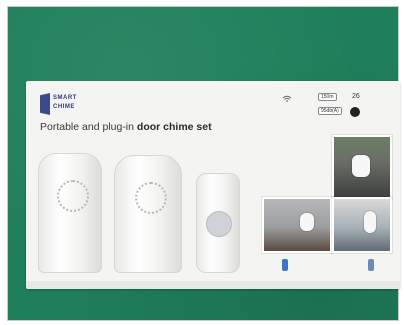 The height and width of the screenshot is (325, 404). Describe the element at coordinates (356, 96) in the screenshot. I see `melodies-count: 26` at that location.